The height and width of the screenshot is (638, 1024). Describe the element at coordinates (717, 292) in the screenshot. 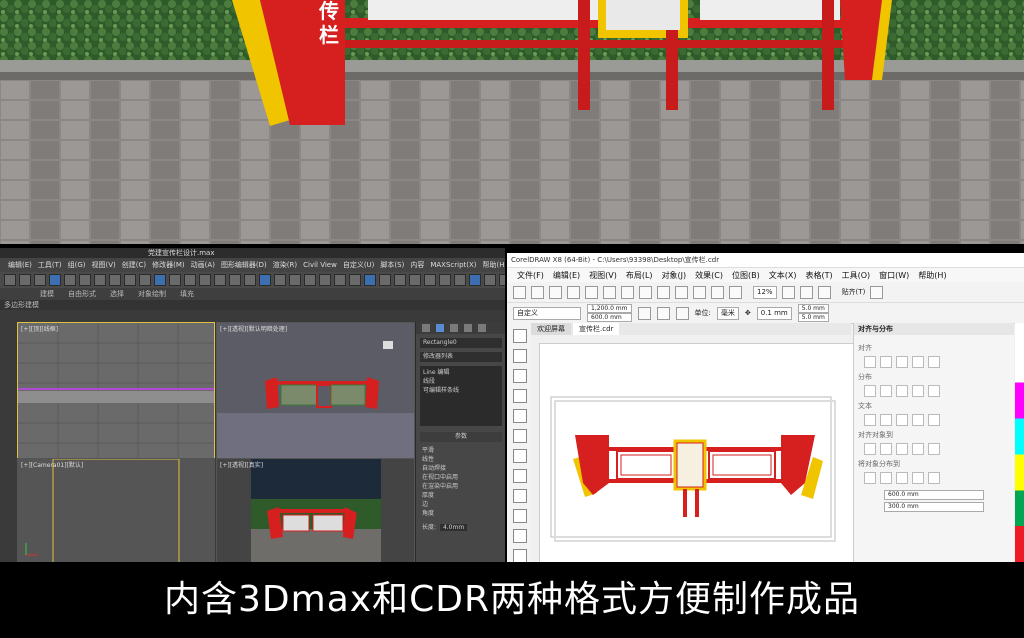

I see `export-icon` at that location.